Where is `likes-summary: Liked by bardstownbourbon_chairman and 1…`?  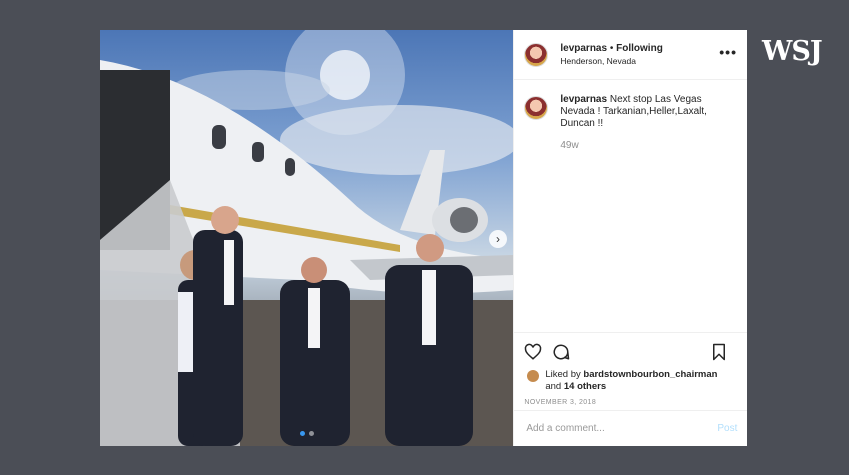 likes-summary: Liked by bardstownbourbon_chairman and 1… is located at coordinates (630, 381).